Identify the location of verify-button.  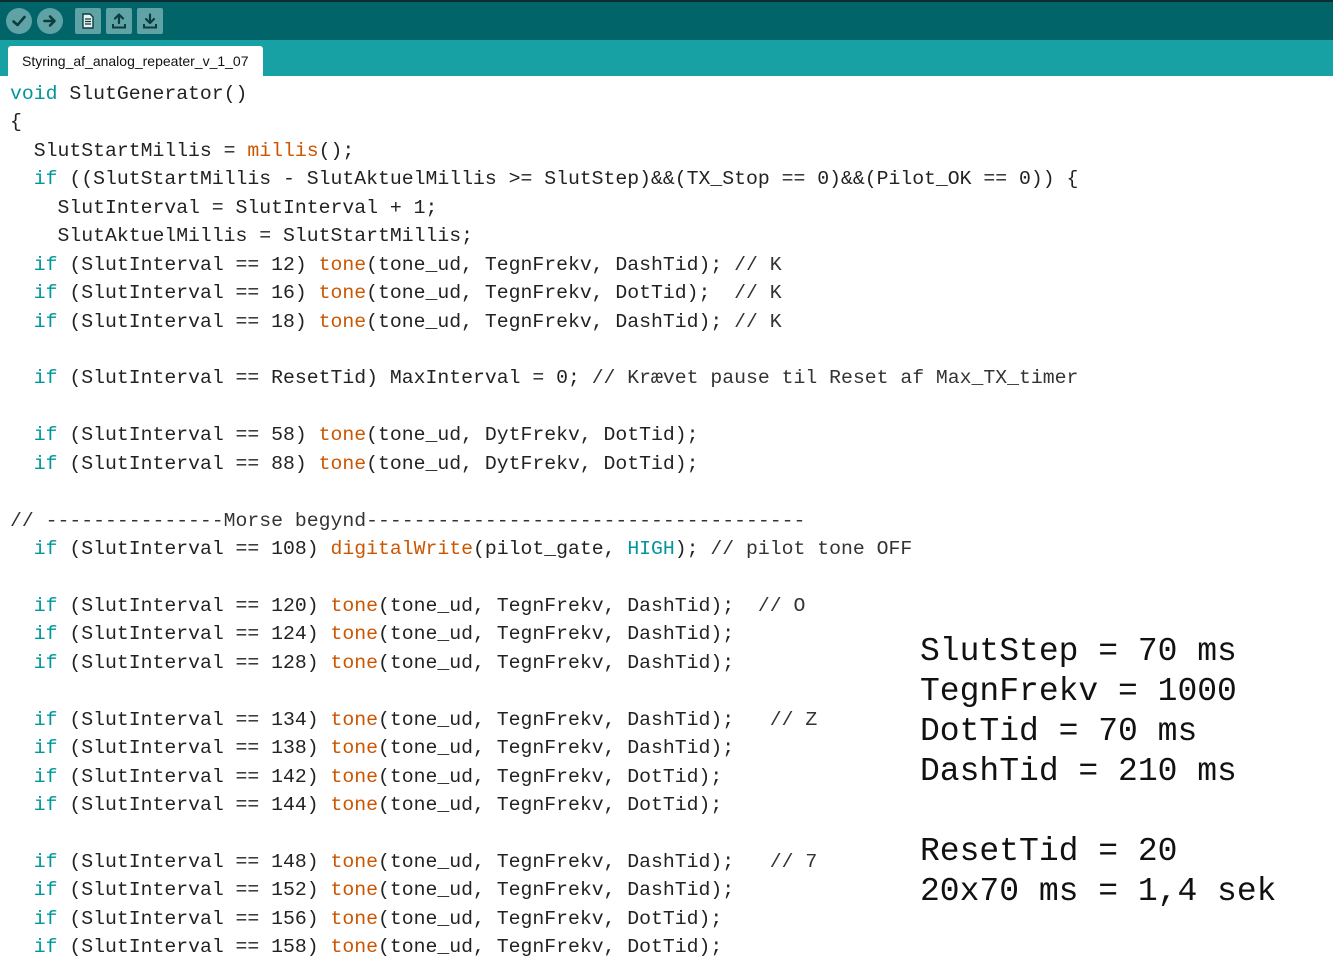
(19, 21).